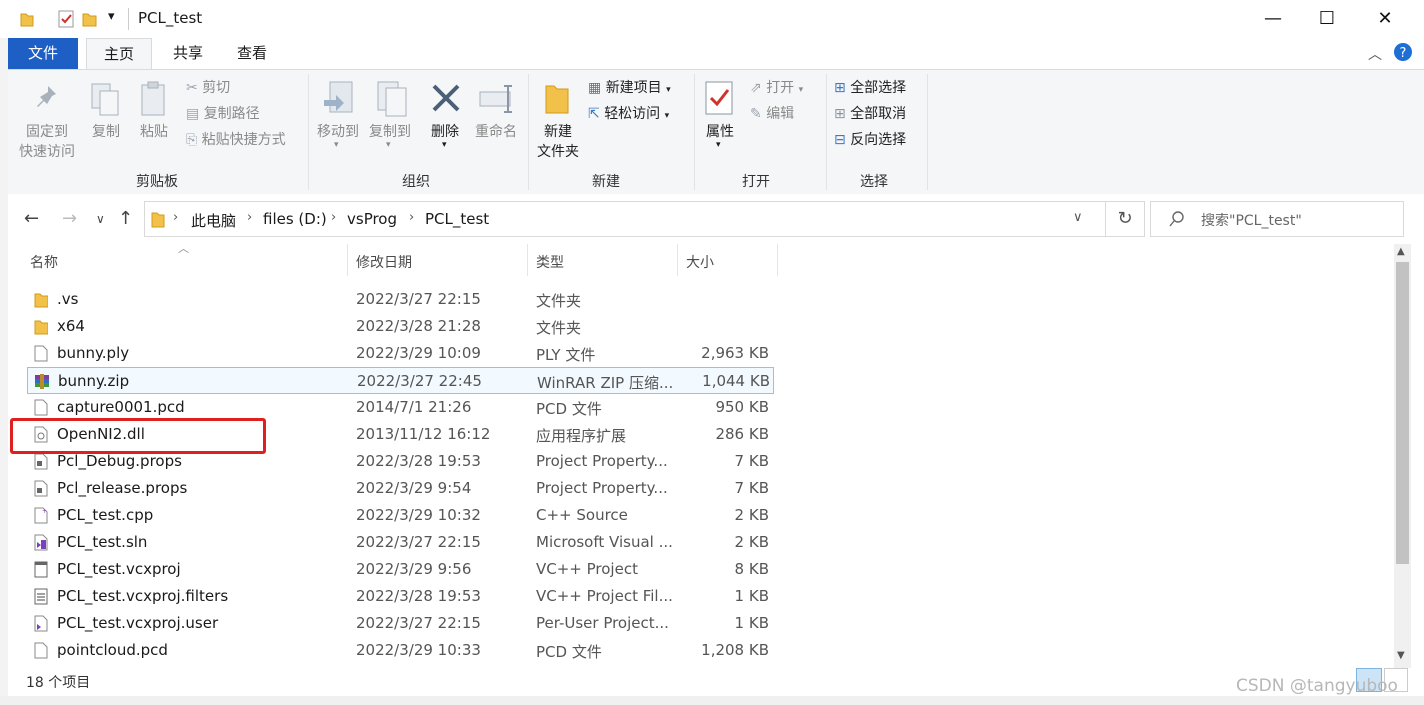  Describe the element at coordinates (625, 219) in the screenshot. I see `address-bar: › 此电脑 › files (D:) › vsProg › PCL_test ∨` at that location.